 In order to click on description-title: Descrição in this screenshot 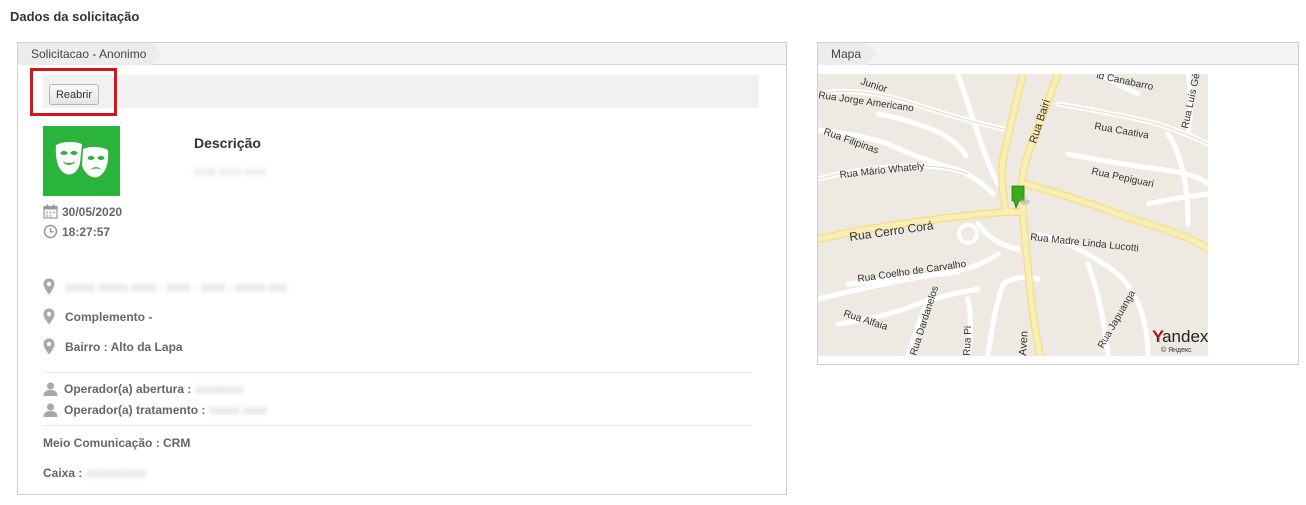, I will do `click(227, 143)`.